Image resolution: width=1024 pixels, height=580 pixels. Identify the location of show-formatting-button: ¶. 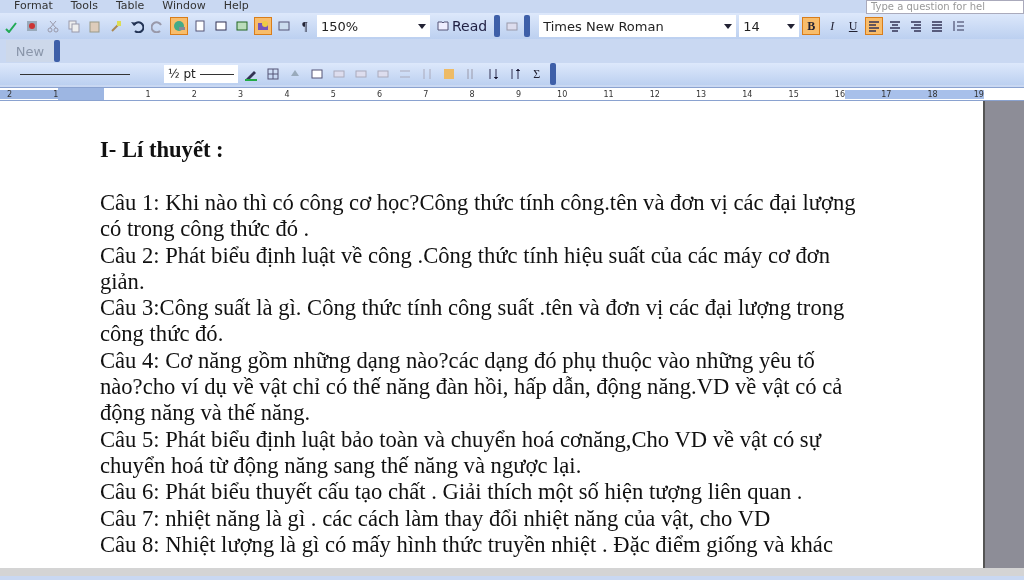
(305, 26).